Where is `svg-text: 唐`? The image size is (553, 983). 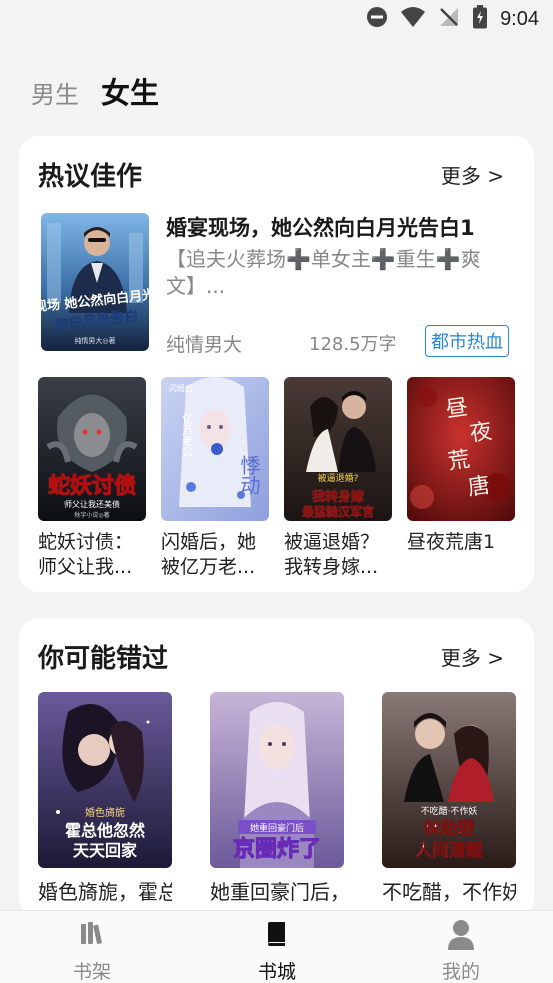
svg-text: 唐 is located at coordinates (478, 487).